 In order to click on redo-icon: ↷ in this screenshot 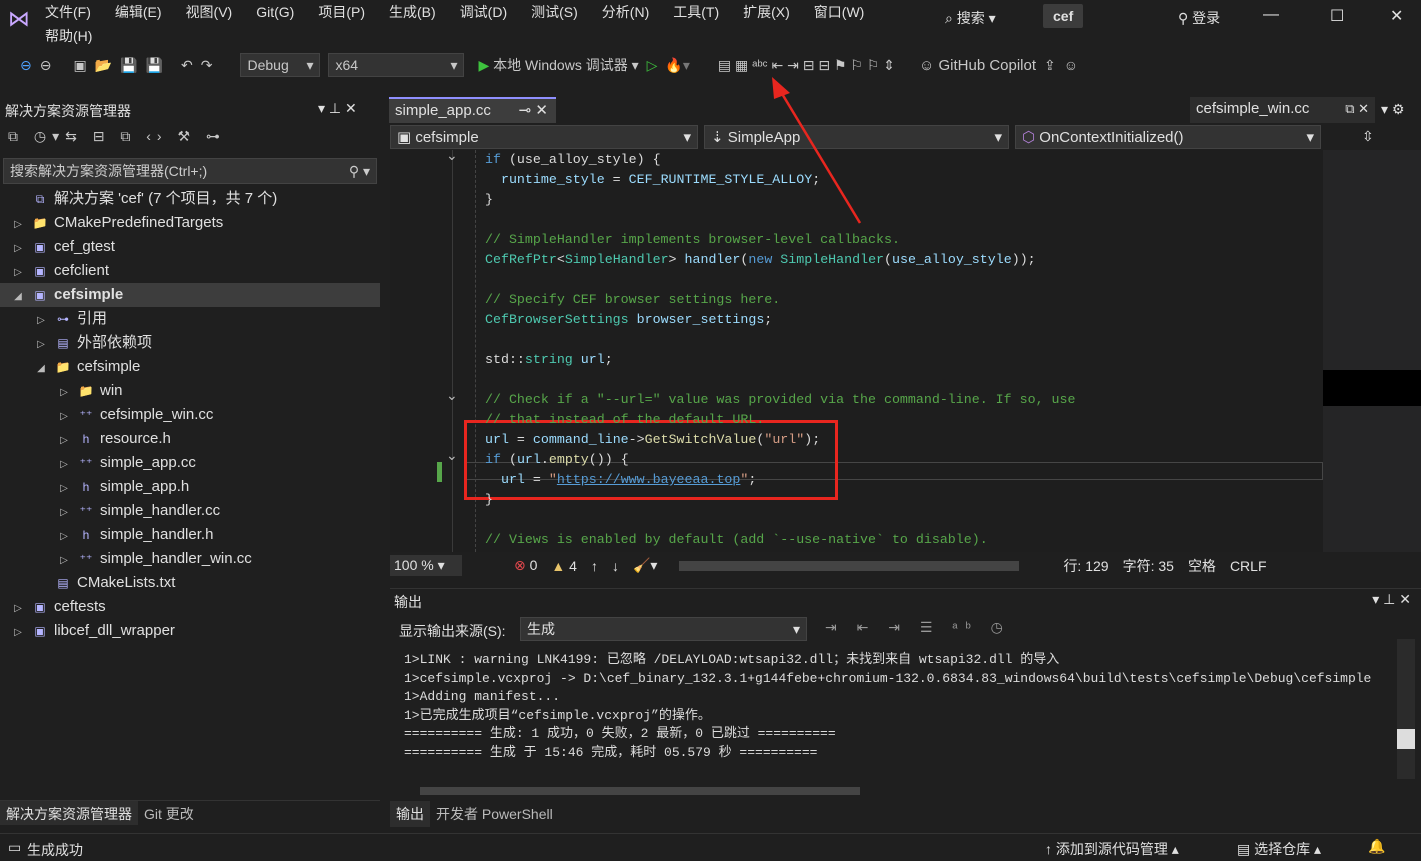, I will do `click(207, 65)`.